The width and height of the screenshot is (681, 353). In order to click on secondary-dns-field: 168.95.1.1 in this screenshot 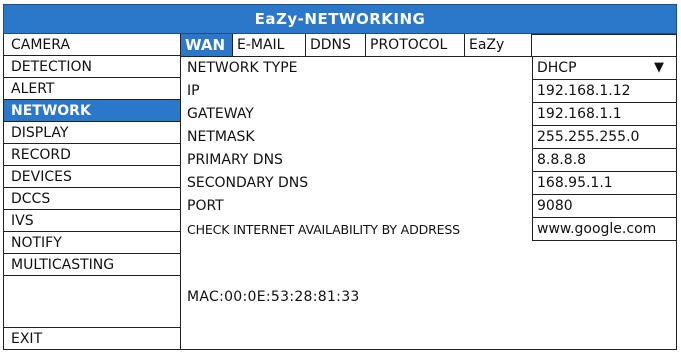, I will do `click(604, 183)`.